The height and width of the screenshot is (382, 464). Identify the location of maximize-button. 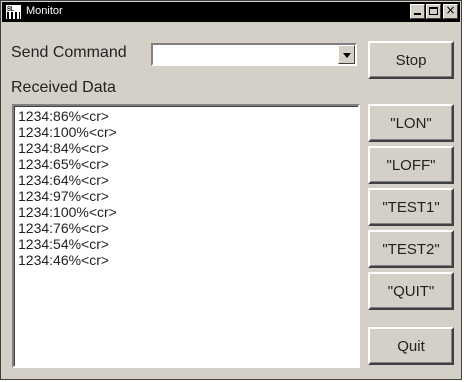
(433, 11).